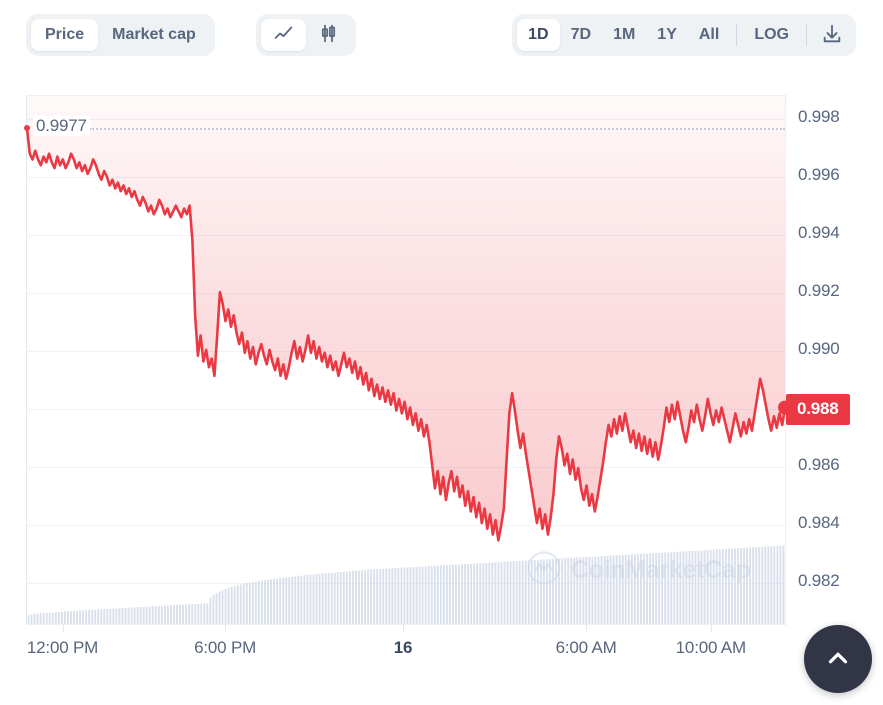 The image size is (883, 705). What do you see at coordinates (838, 659) in the screenshot?
I see `scroll-to-top-button` at bounding box center [838, 659].